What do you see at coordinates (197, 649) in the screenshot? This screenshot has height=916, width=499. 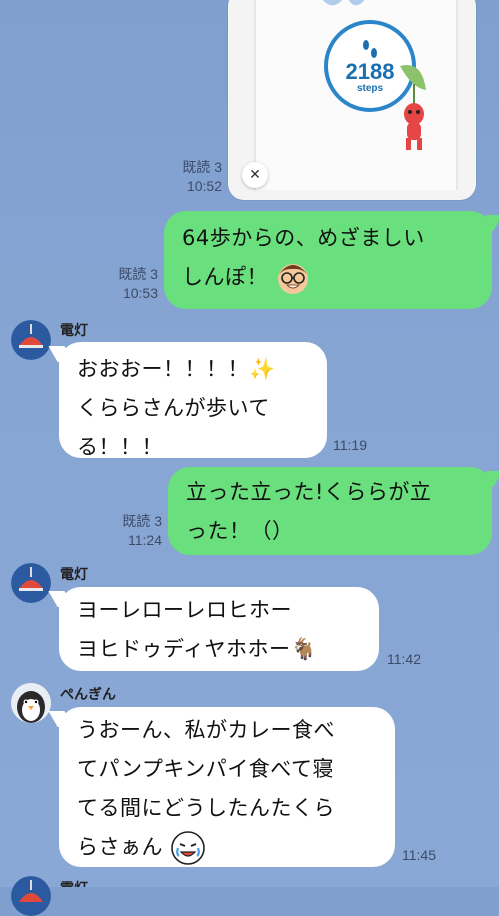 I see `message-line: ヨヒドゥディヤホホー🐐` at bounding box center [197, 649].